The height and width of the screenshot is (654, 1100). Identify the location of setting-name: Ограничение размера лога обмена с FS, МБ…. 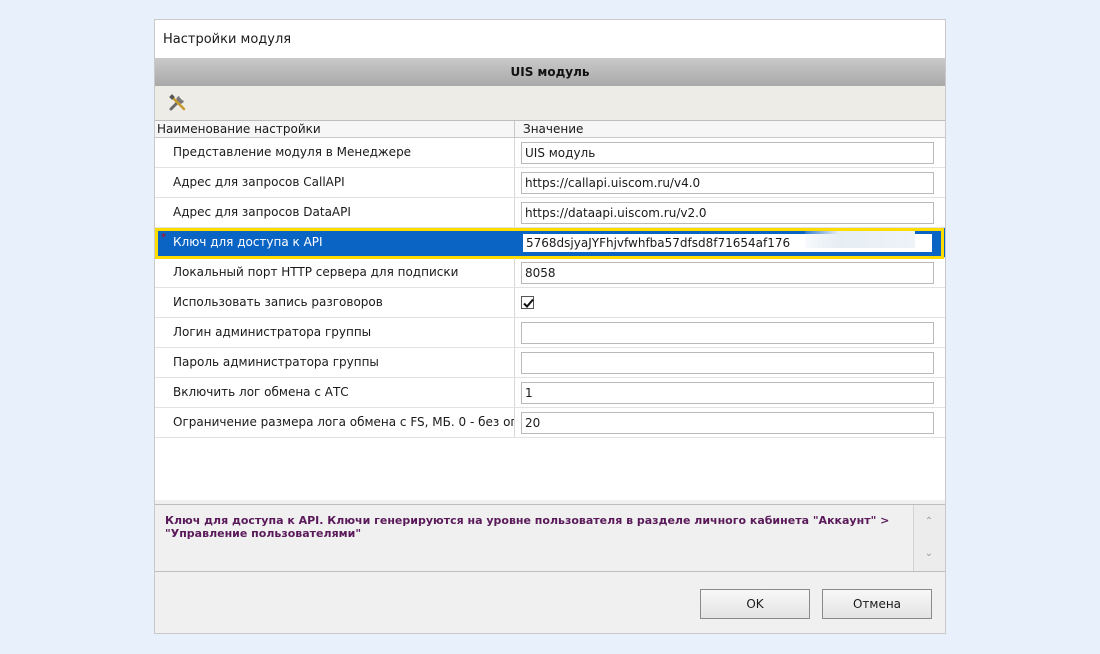
(335, 422).